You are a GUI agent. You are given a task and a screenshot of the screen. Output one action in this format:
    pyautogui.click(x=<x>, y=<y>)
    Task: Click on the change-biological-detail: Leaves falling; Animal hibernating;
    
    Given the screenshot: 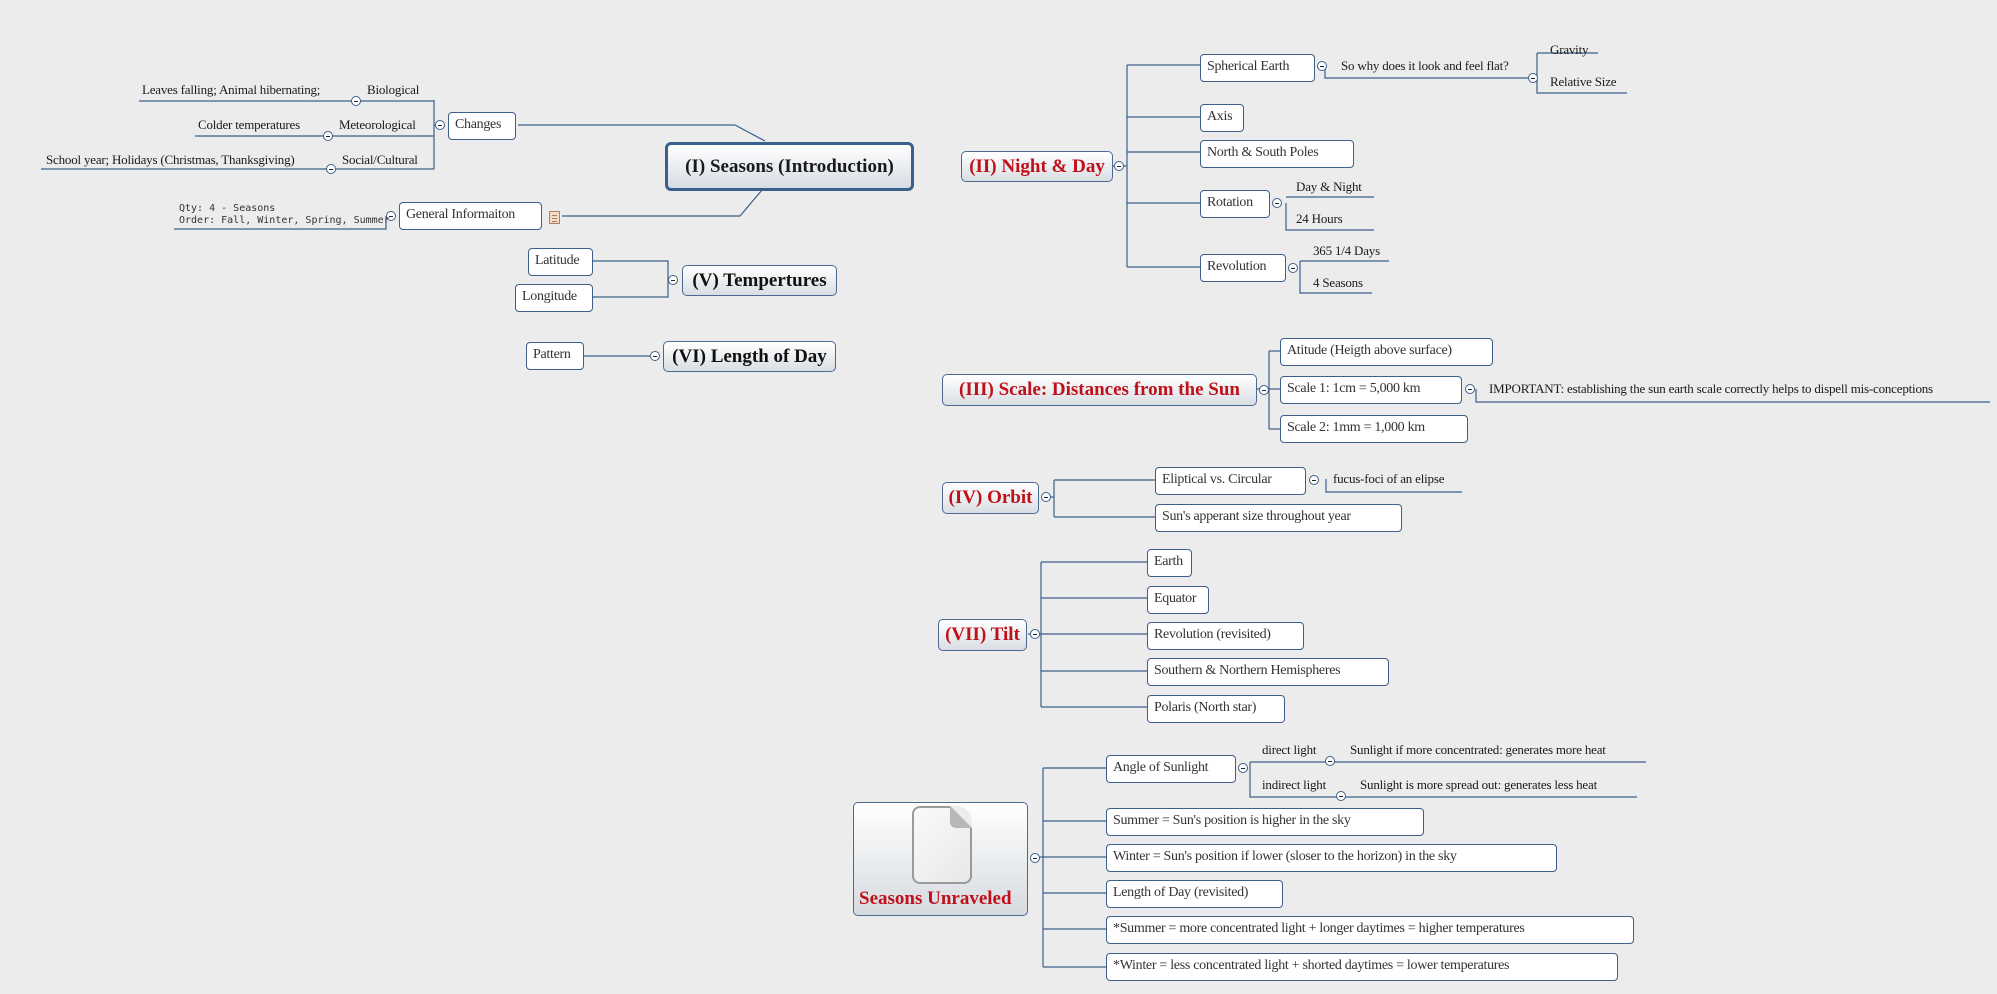 What is the action you would take?
    pyautogui.click(x=231, y=89)
    